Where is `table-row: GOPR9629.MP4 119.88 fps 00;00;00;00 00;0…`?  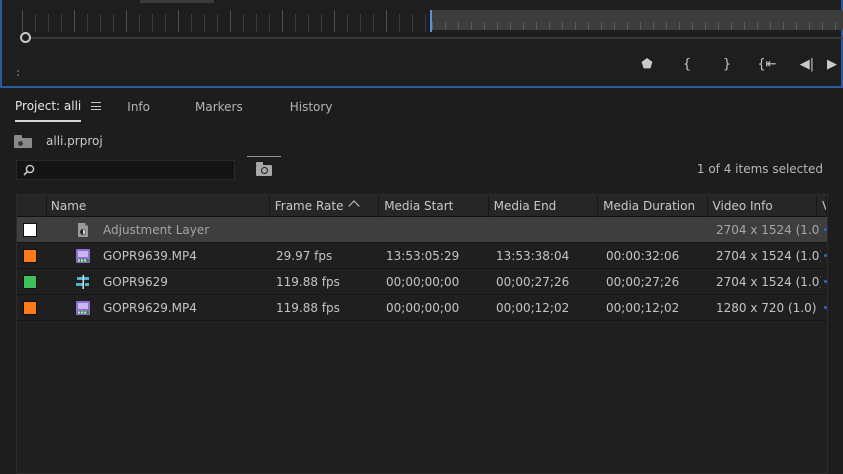
table-row: GOPR9629.MP4 119.88 fps 00;00;00;00 00;0… is located at coordinates (422, 308).